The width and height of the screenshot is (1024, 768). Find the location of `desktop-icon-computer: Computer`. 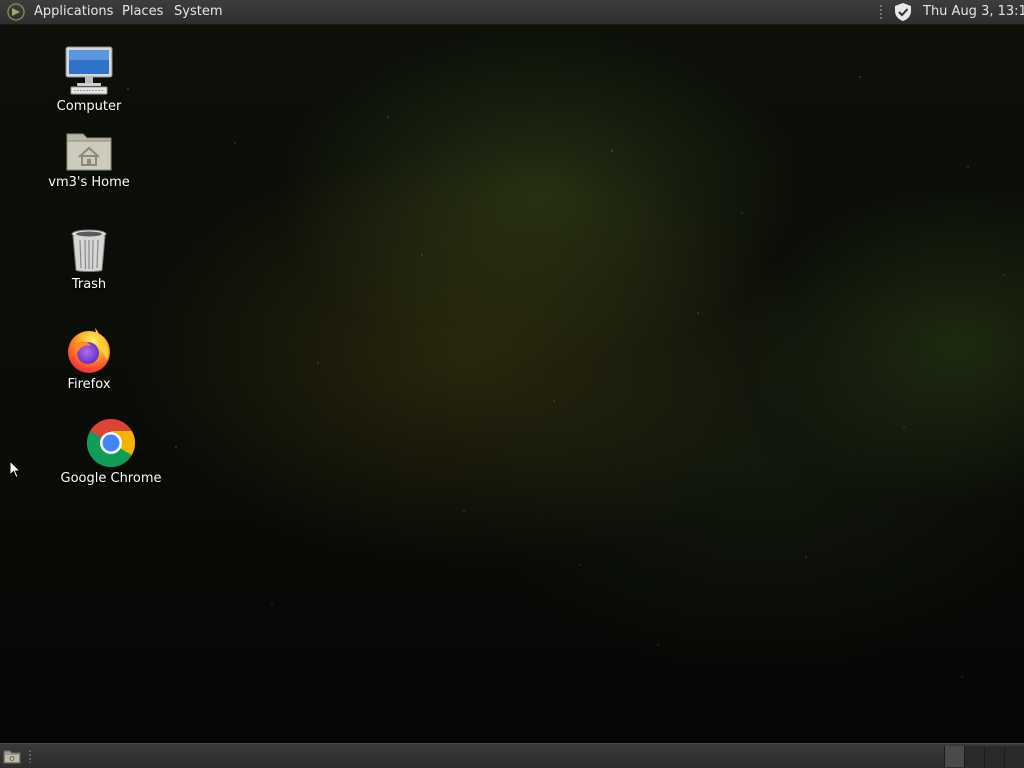

desktop-icon-computer: Computer is located at coordinates (89, 80).